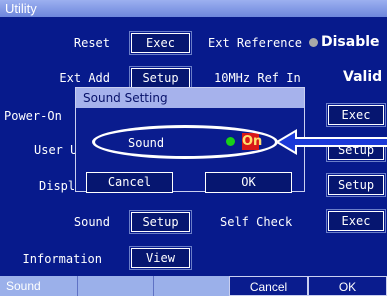  What do you see at coordinates (33, 116) in the screenshot?
I see `power-on-label: Power-On` at bounding box center [33, 116].